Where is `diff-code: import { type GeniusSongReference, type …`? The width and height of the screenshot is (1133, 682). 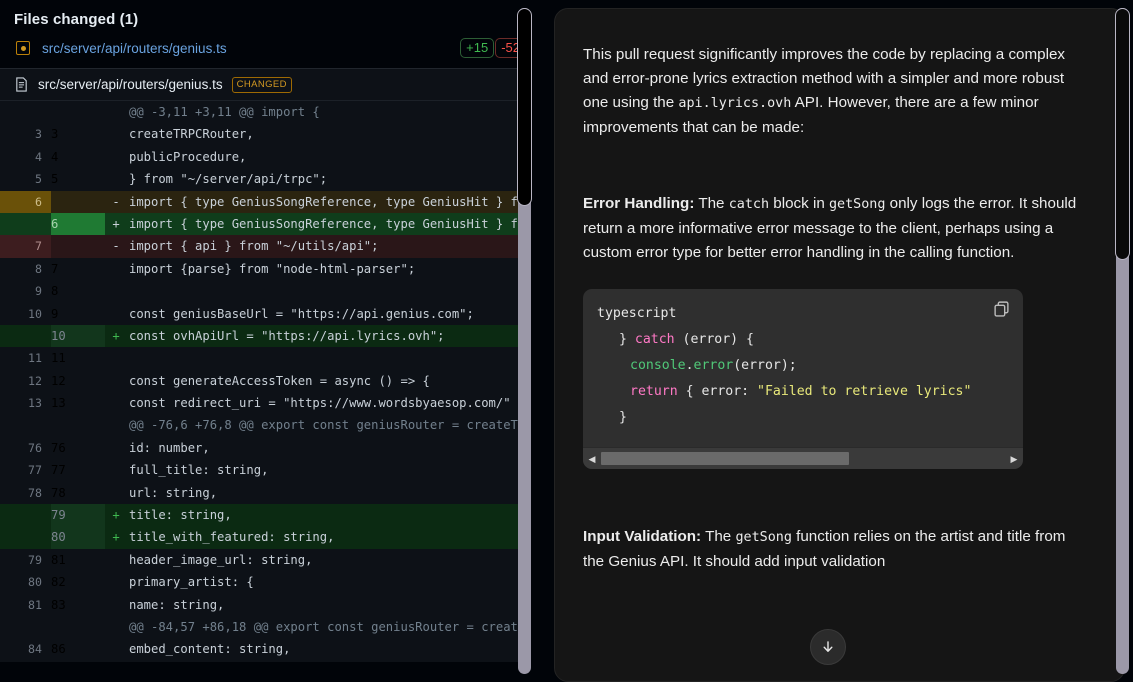 diff-code: import { type GeniusSongReference, type … is located at coordinates (323, 201).